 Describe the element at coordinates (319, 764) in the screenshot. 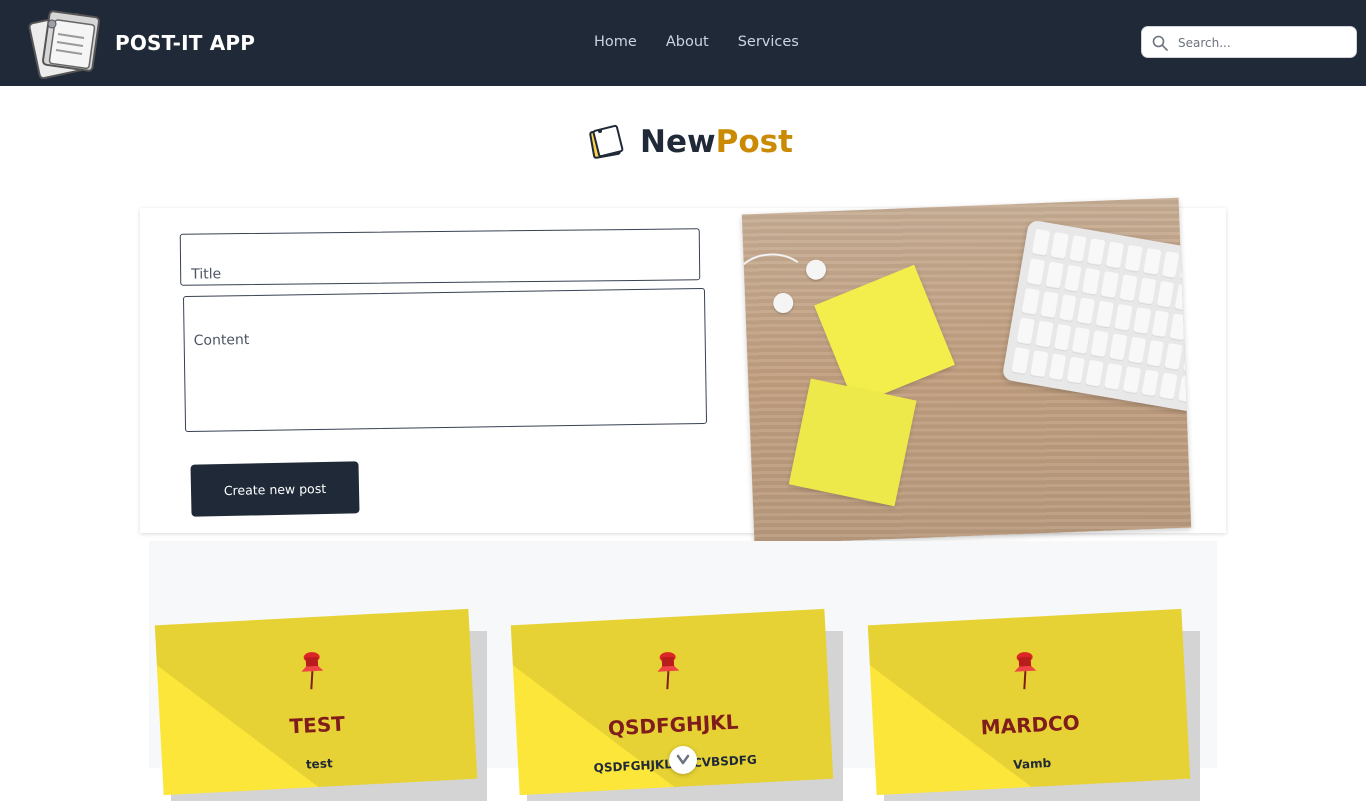

I see `note-body: test` at that location.